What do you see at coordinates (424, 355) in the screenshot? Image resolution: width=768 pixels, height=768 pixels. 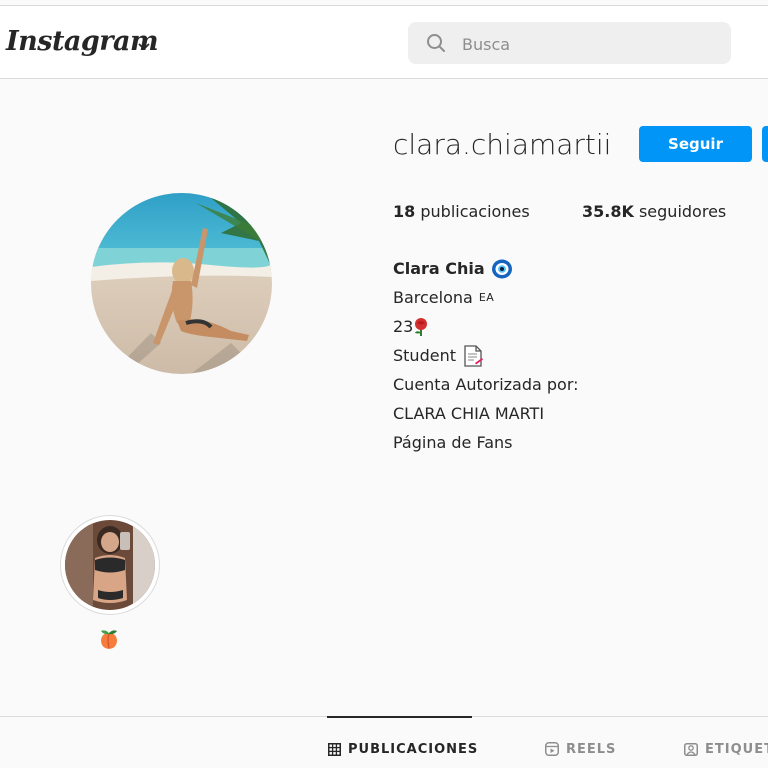 I see `occupation: Student` at bounding box center [424, 355].